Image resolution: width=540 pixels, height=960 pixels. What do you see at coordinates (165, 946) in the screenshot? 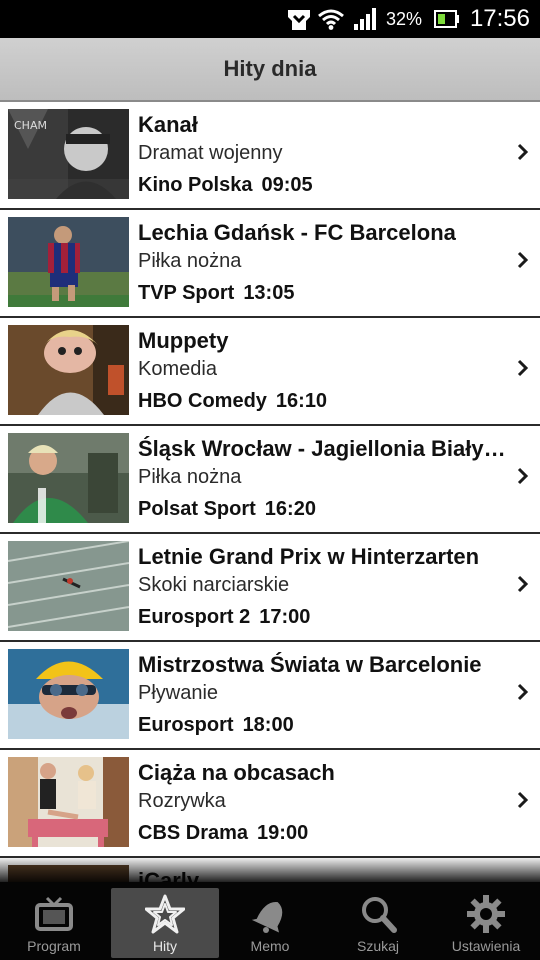
I see `nav-label: Hity` at bounding box center [165, 946].